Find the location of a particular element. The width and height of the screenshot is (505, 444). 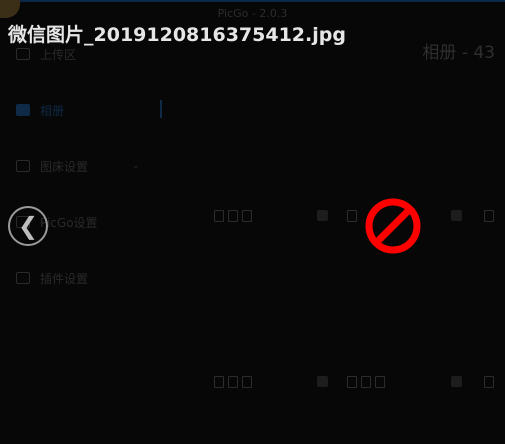

sidebar-active-indicator is located at coordinates (161, 109).